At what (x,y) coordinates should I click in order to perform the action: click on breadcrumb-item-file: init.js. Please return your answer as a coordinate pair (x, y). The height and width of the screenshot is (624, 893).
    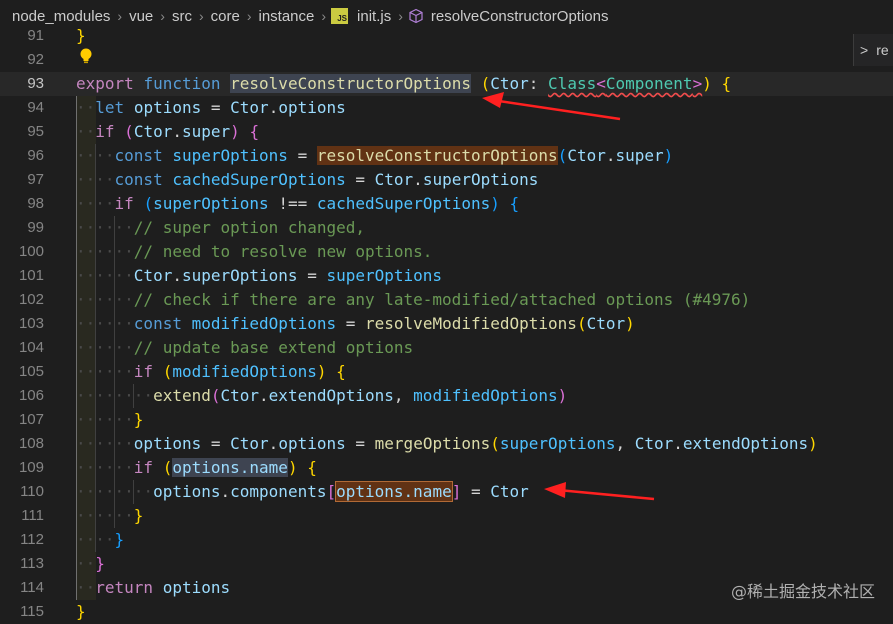
    Looking at the image, I should click on (374, 16).